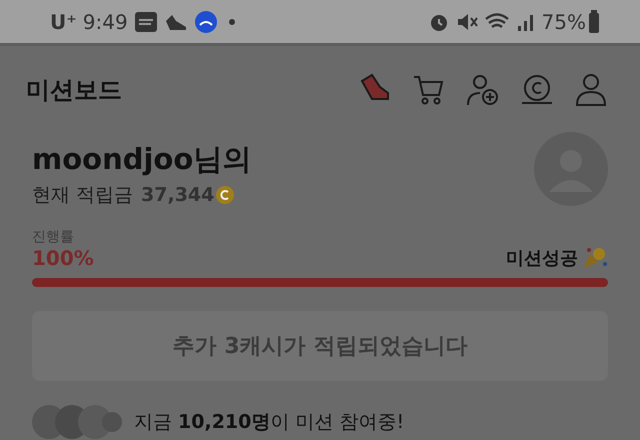 This screenshot has height=440, width=640. Describe the element at coordinates (105, 22) in the screenshot. I see `clock: 9:49` at that location.